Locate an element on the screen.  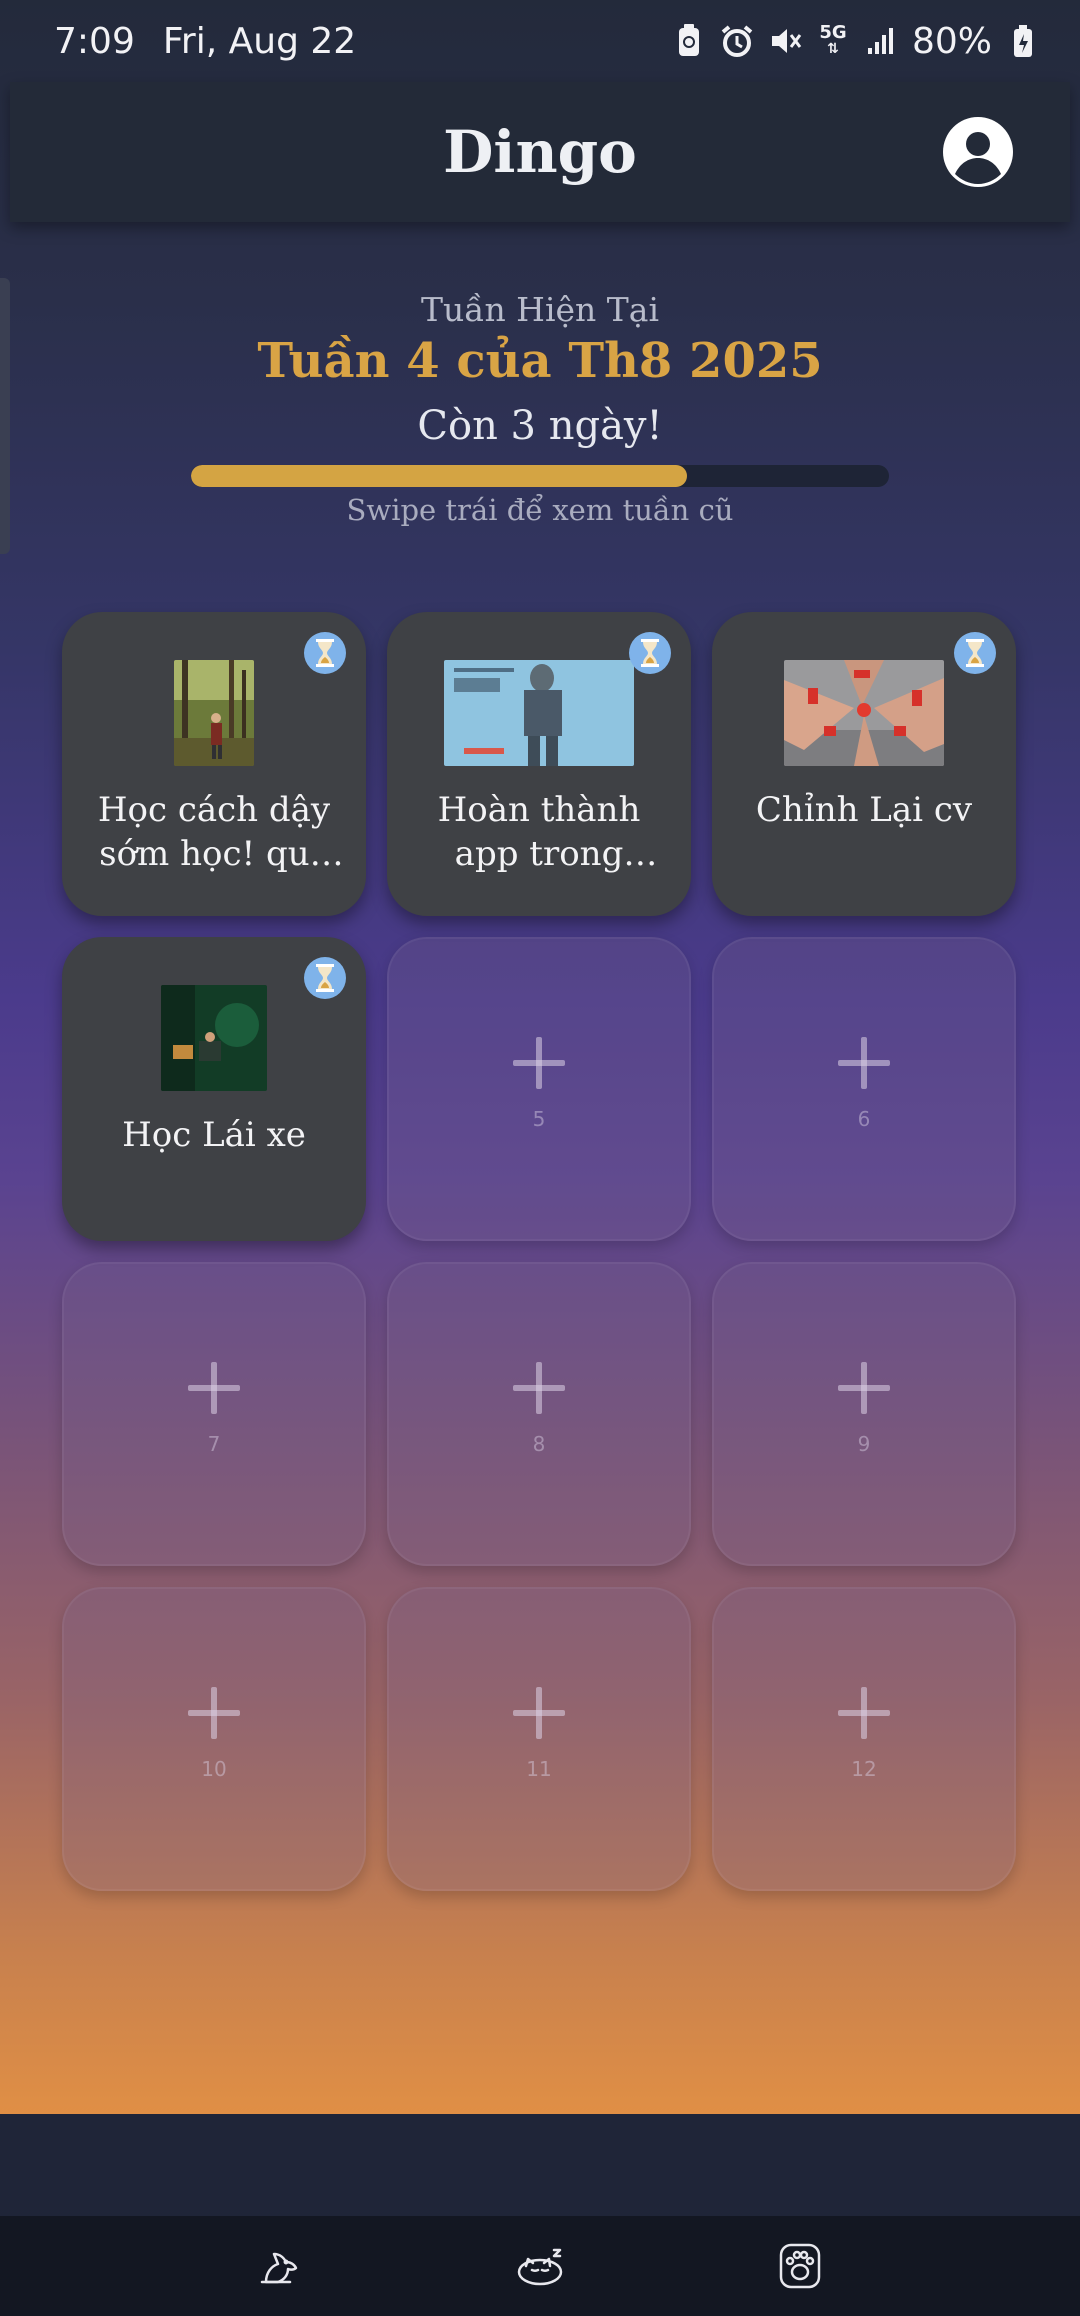
goal-card: Học Lái xe is located at coordinates (214, 1089).